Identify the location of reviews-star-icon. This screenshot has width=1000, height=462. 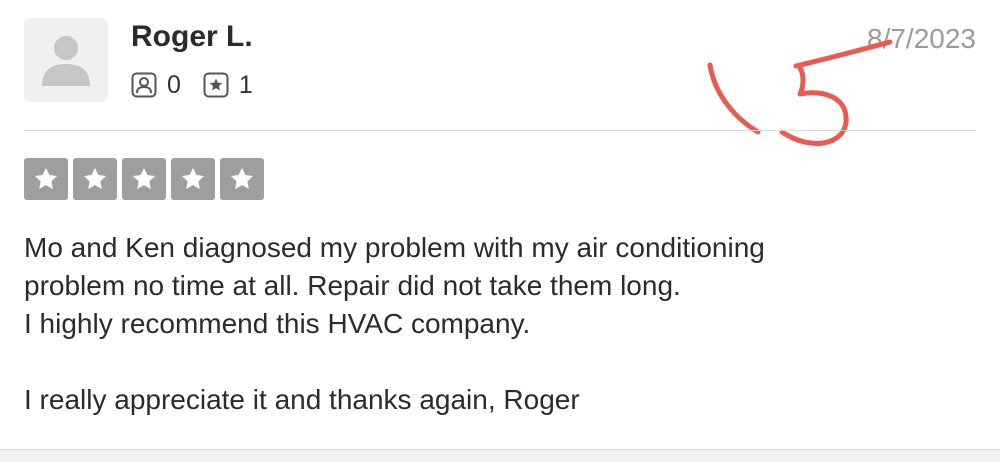
(216, 85).